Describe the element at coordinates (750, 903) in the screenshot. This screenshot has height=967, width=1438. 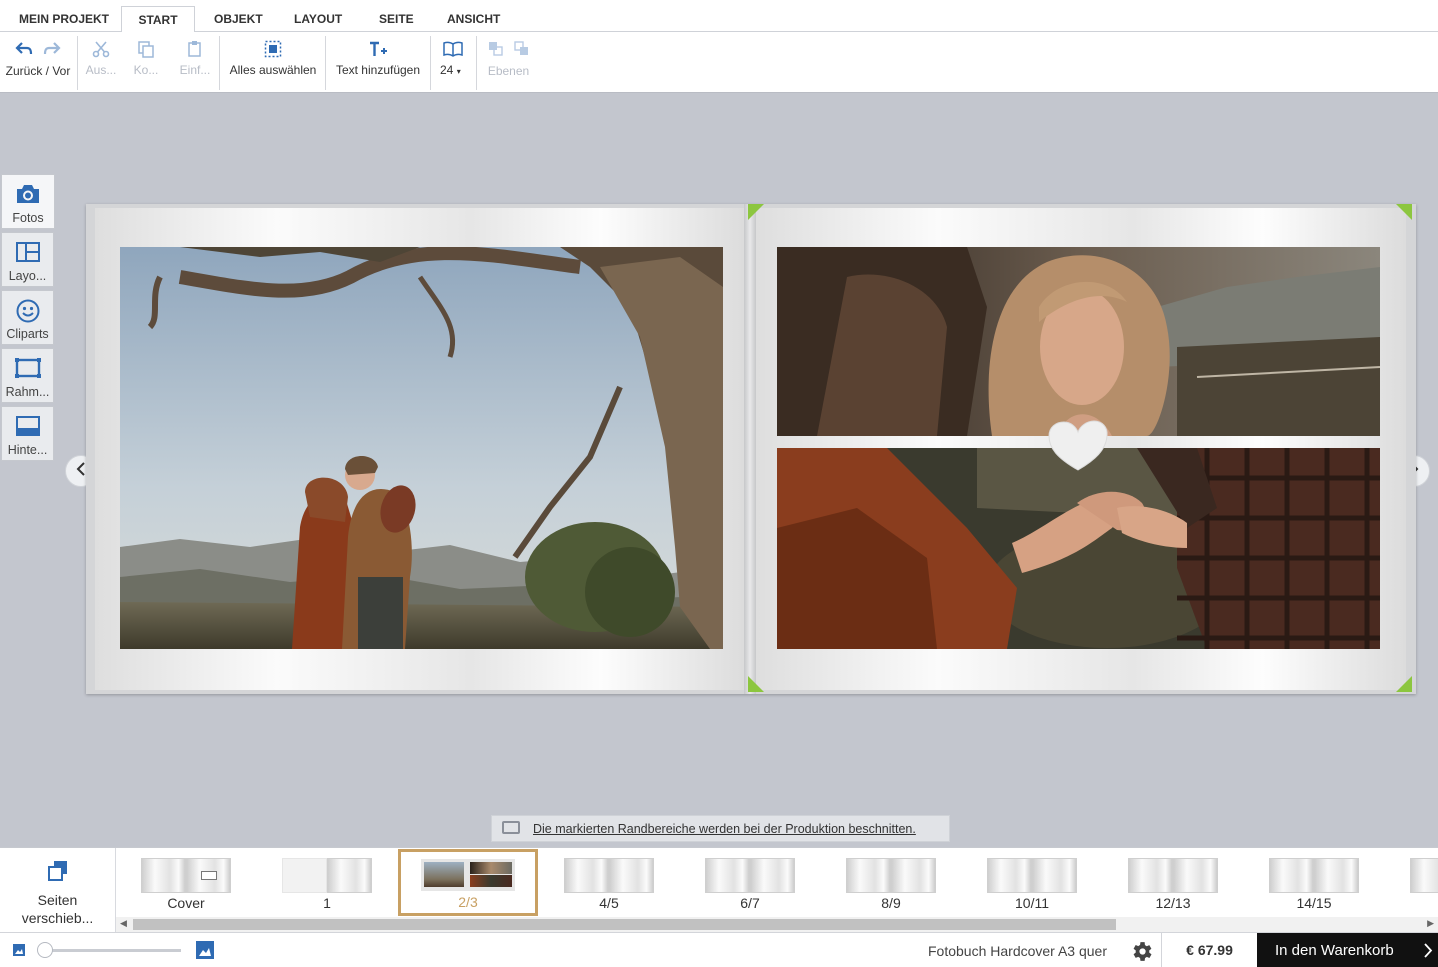
I see `page-thumb-label: 6/7` at that location.